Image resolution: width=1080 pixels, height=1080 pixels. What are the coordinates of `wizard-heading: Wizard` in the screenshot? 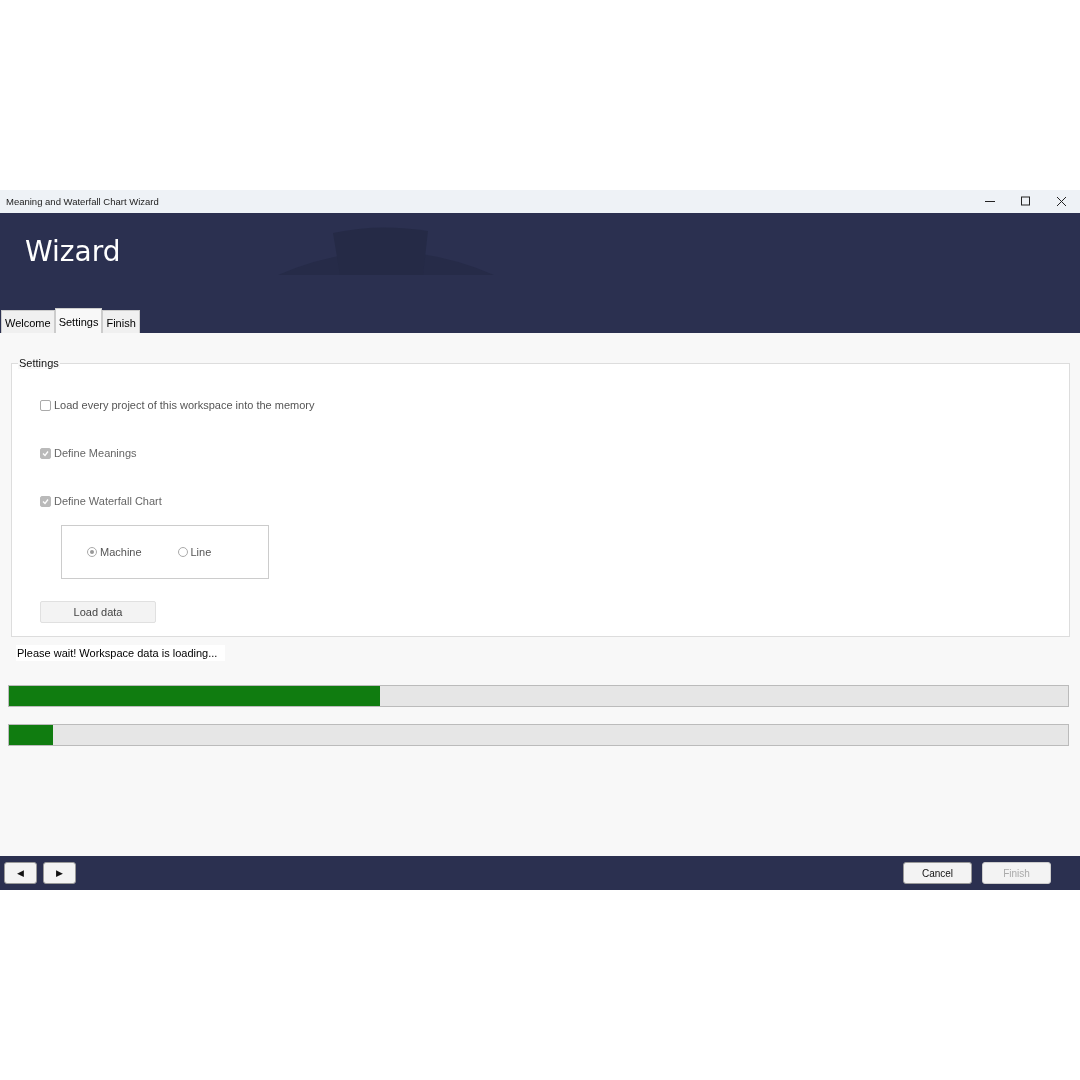 It's located at (72, 251).